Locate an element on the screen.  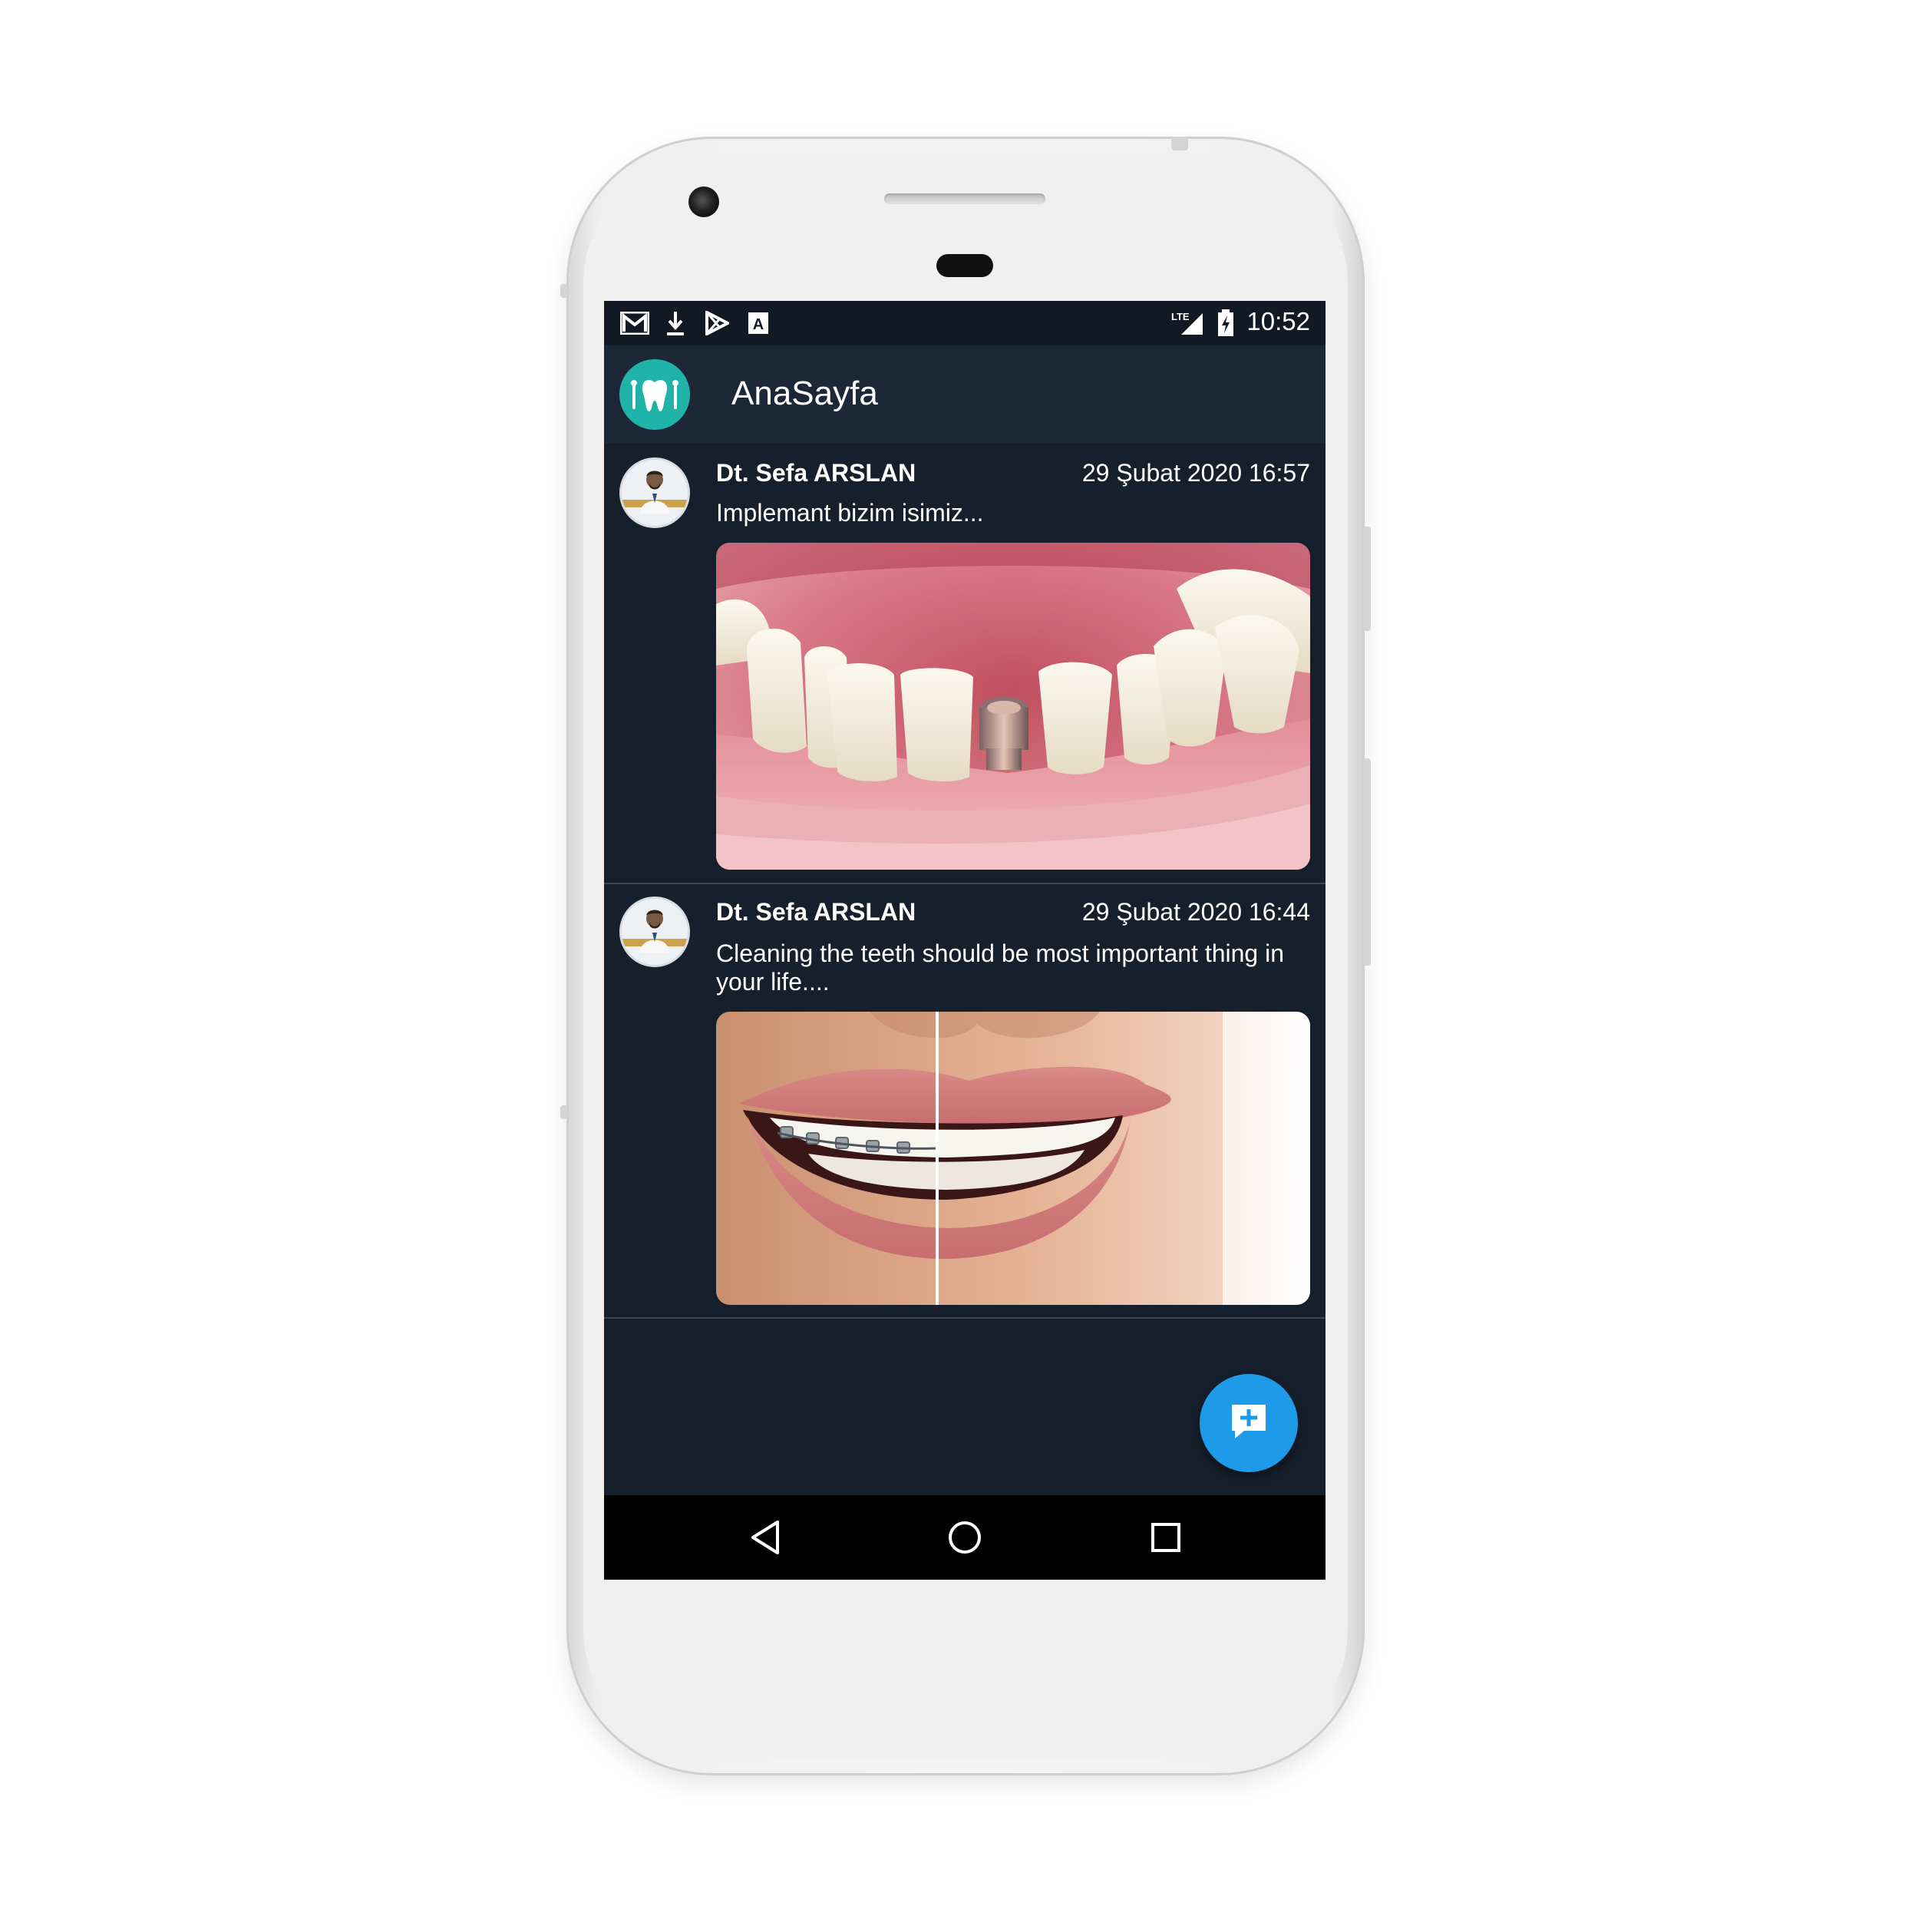
recents-icon is located at coordinates (1166, 1537).